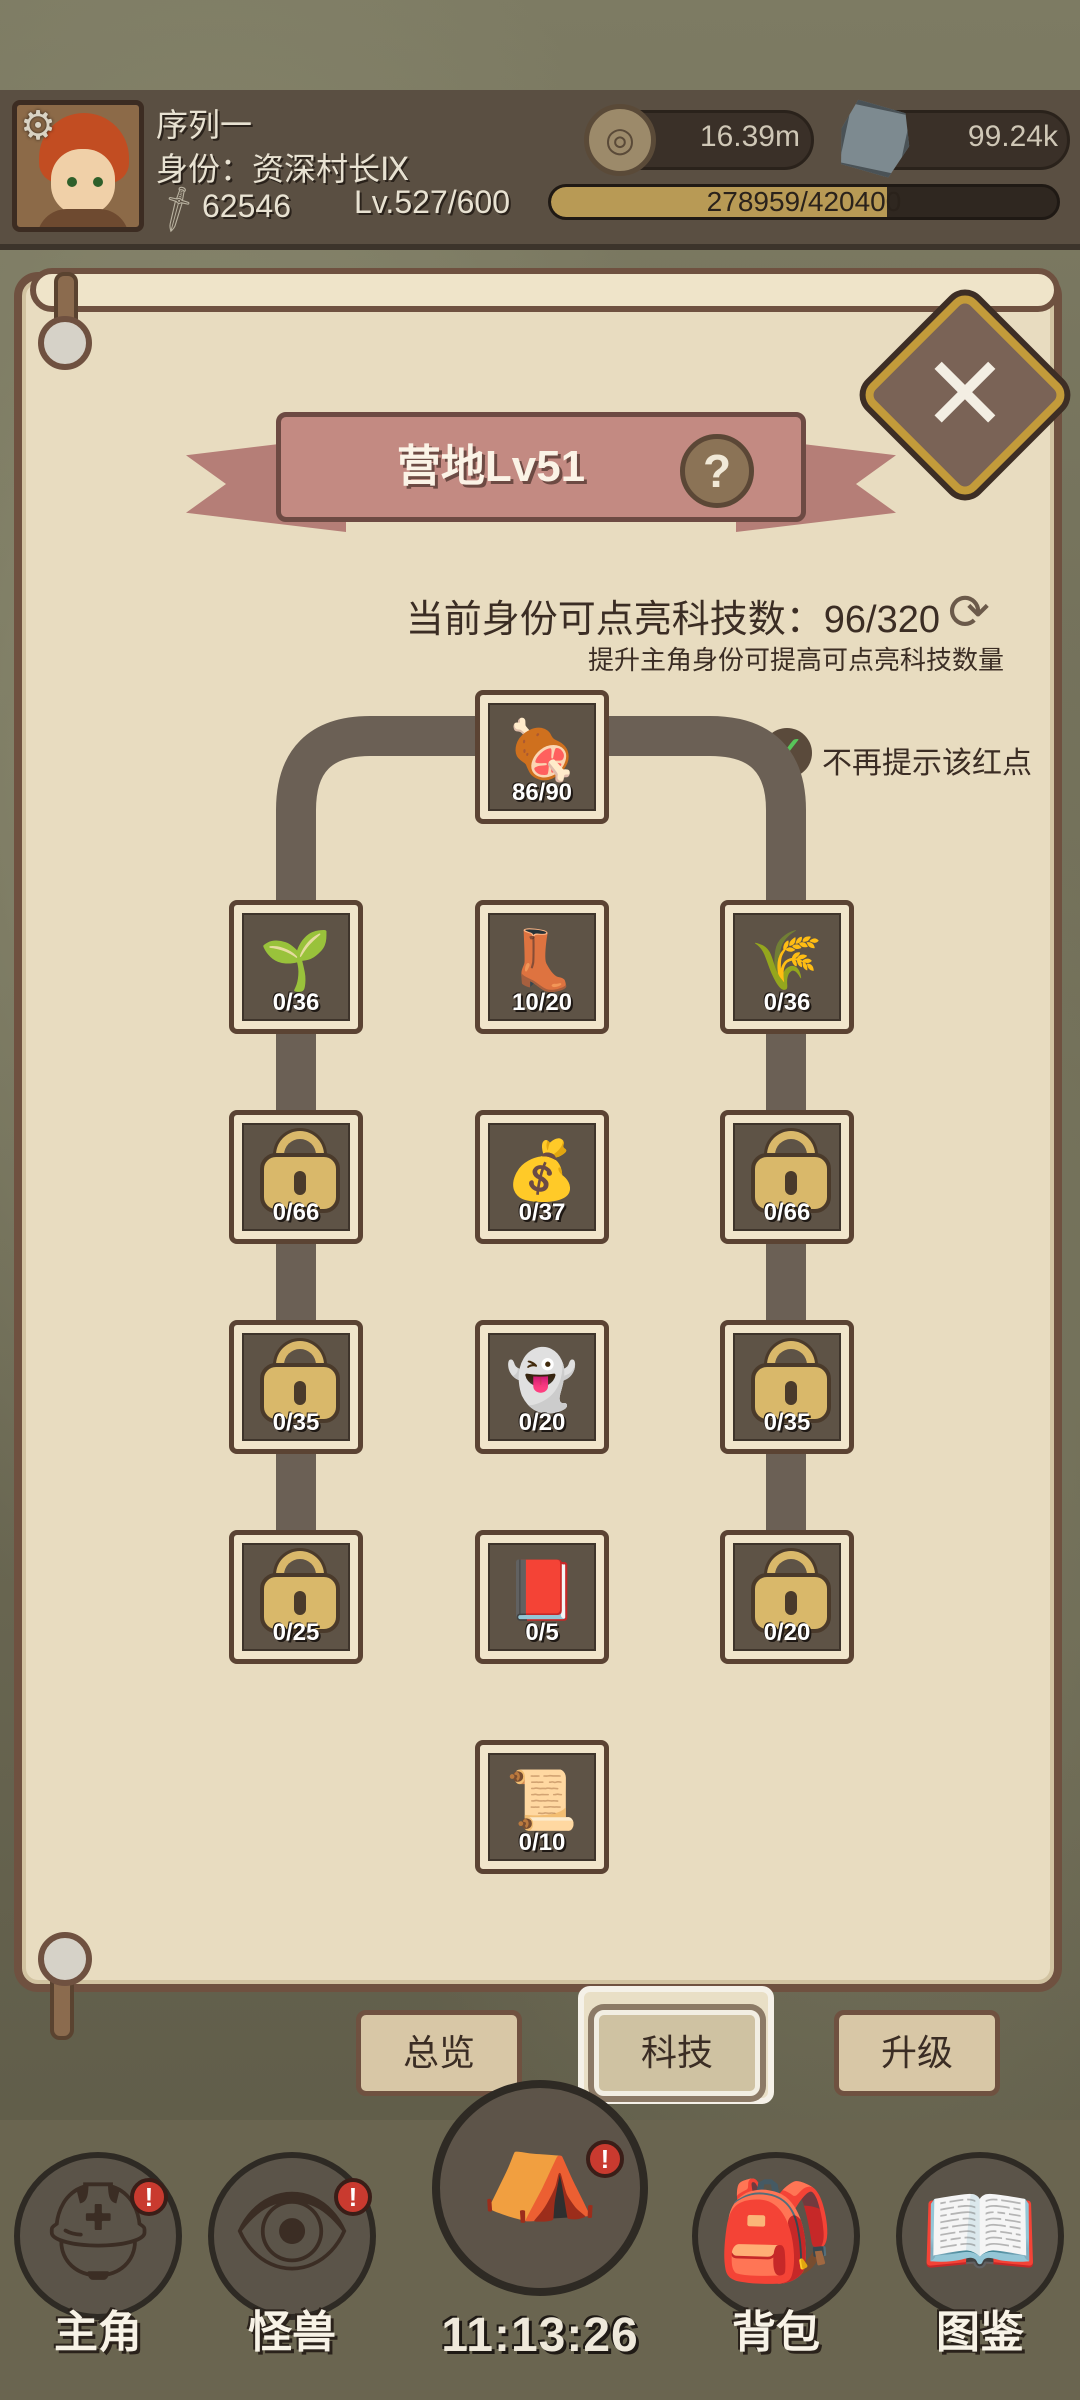 The image size is (1080, 2400). What do you see at coordinates (804, 201) in the screenshot?
I see `experience-text: 278959/420400` at bounding box center [804, 201].